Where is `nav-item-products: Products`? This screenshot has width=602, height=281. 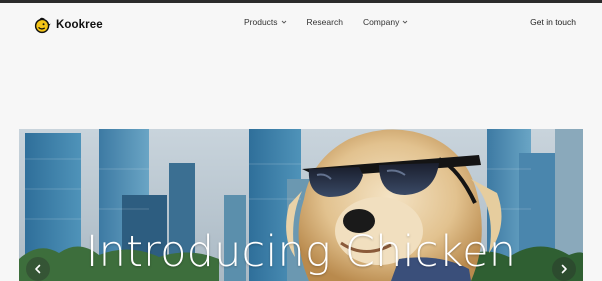 nav-item-products: Products is located at coordinates (265, 22).